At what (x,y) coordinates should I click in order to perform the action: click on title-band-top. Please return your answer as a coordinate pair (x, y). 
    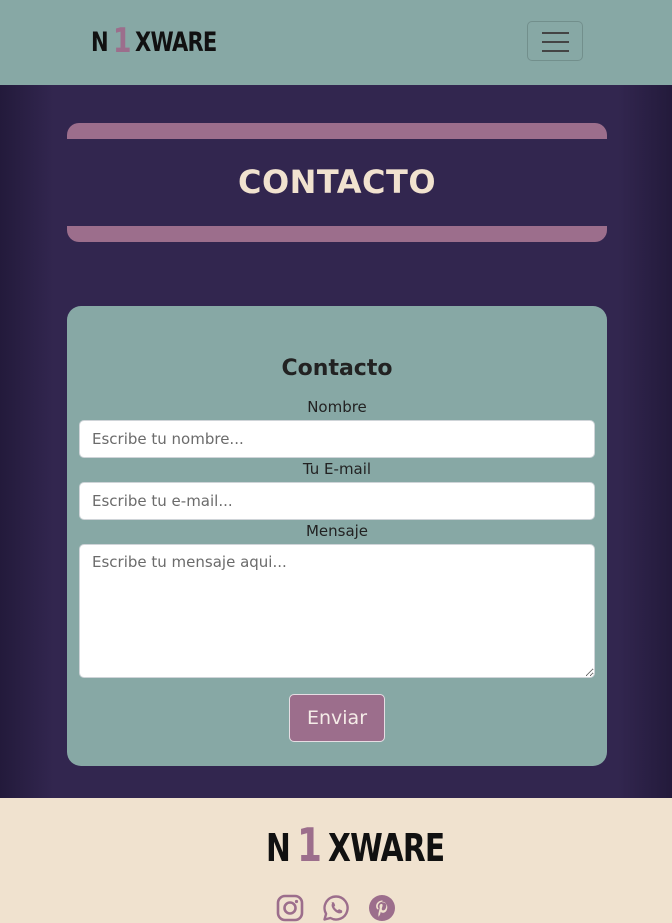
    Looking at the image, I should click on (337, 131).